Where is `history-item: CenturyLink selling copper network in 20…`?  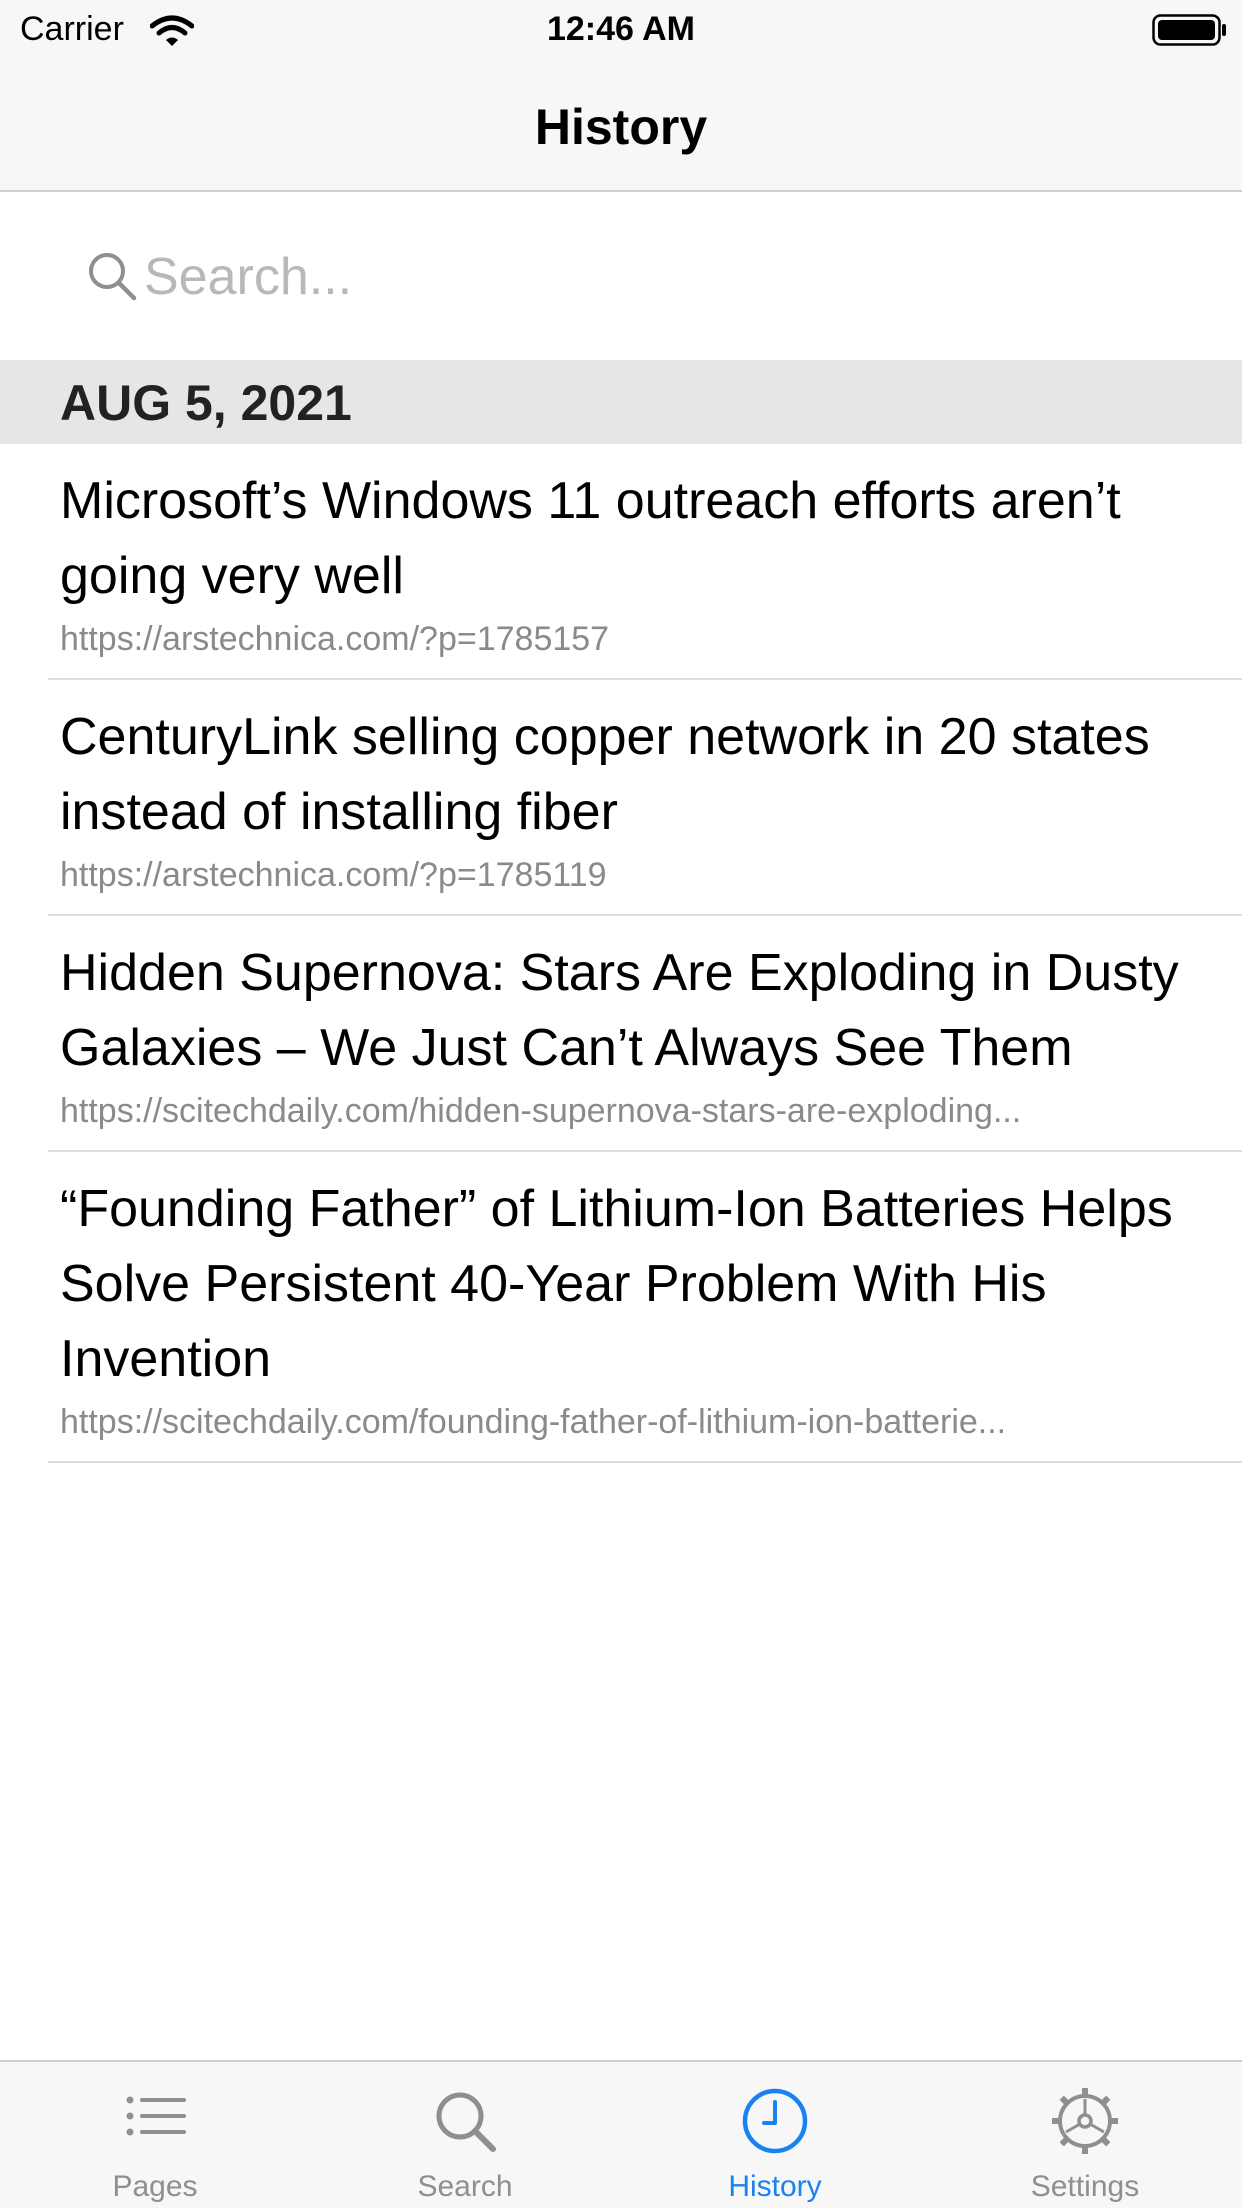 history-item: CenturyLink selling copper network in 20… is located at coordinates (621, 798).